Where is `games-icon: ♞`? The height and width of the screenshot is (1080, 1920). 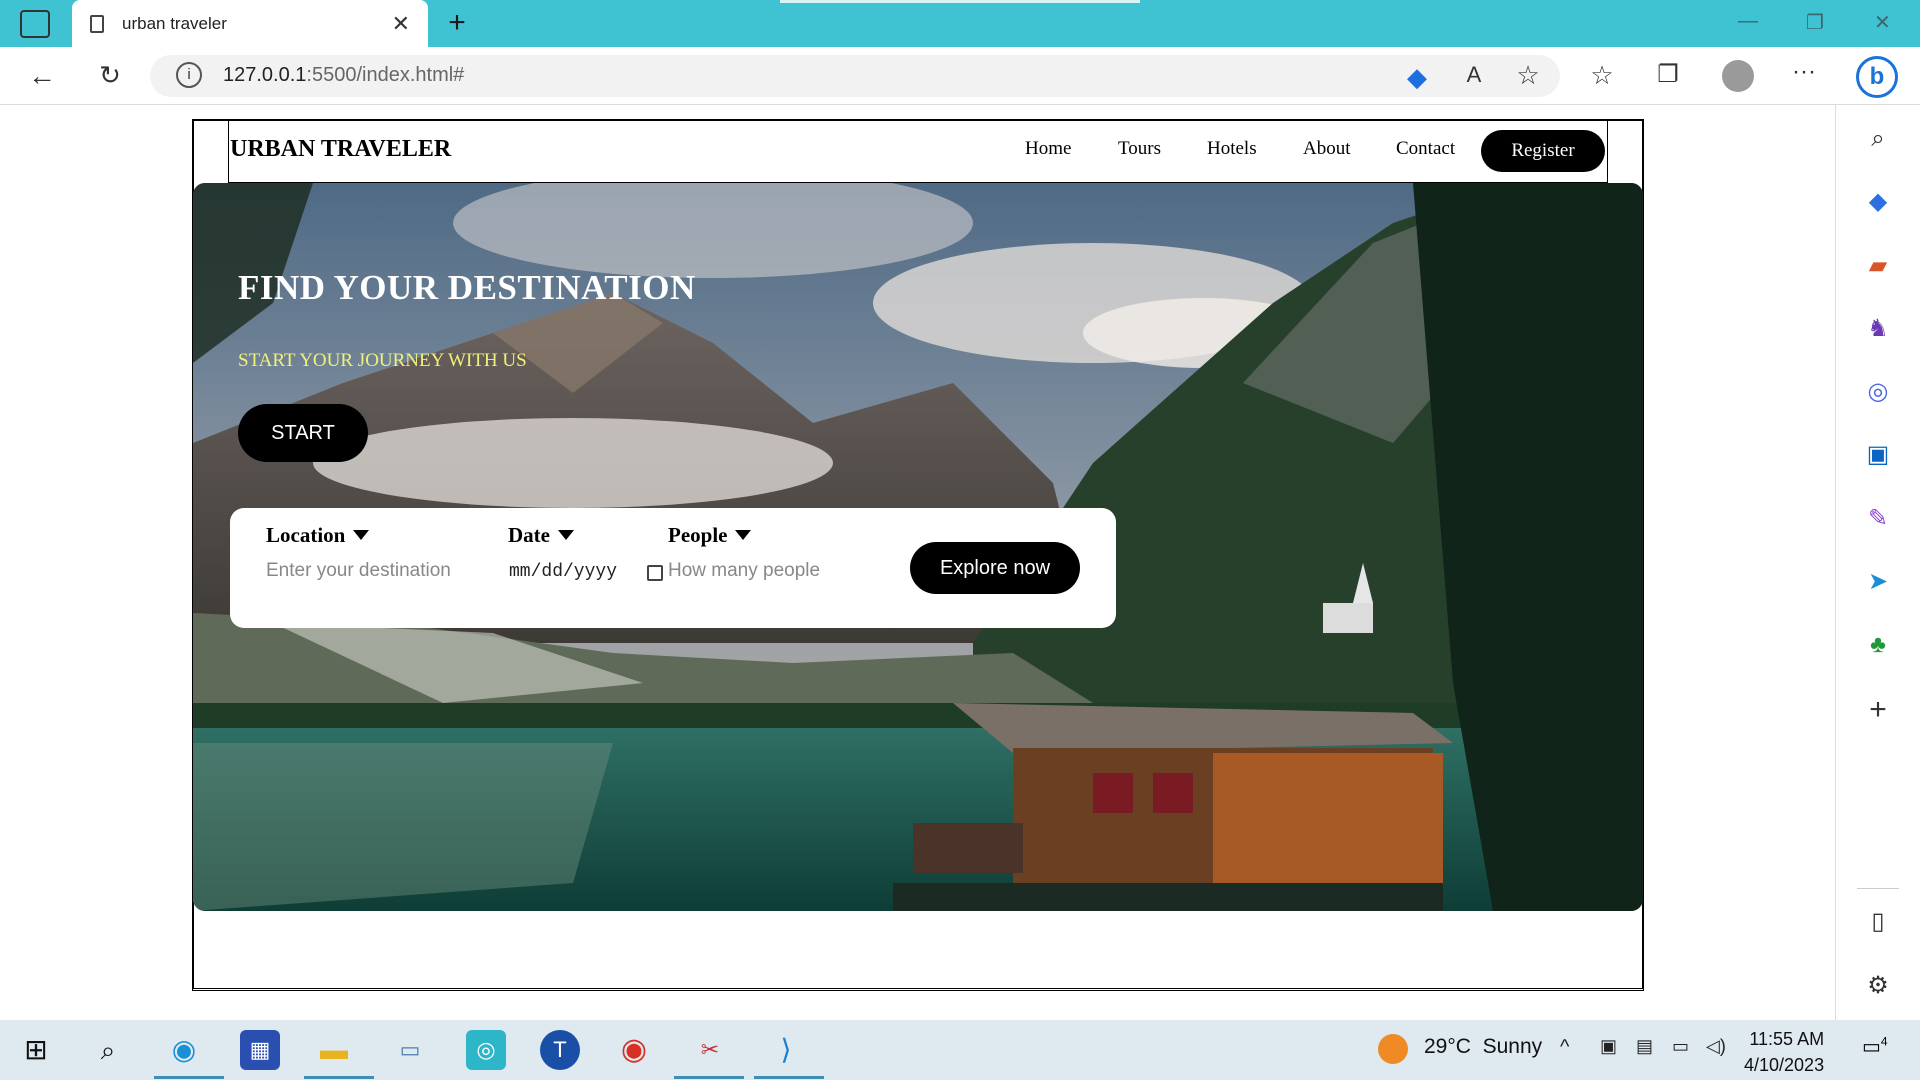 games-icon: ♞ is located at coordinates (1878, 329).